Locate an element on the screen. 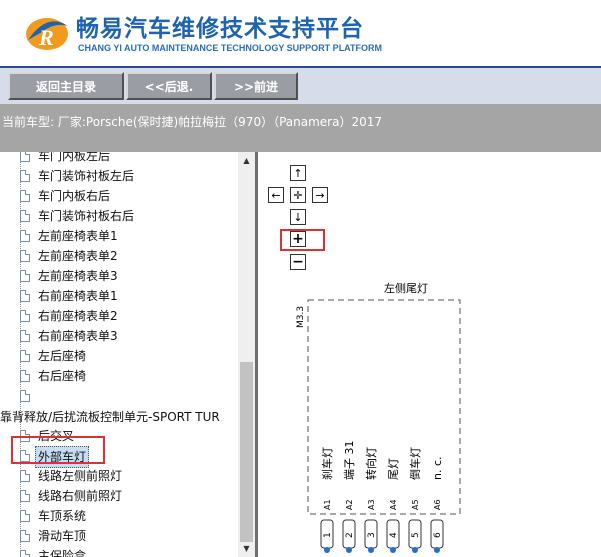 Image resolution: width=601 pixels, height=557 pixels. logo-icon: R is located at coordinates (47, 34).